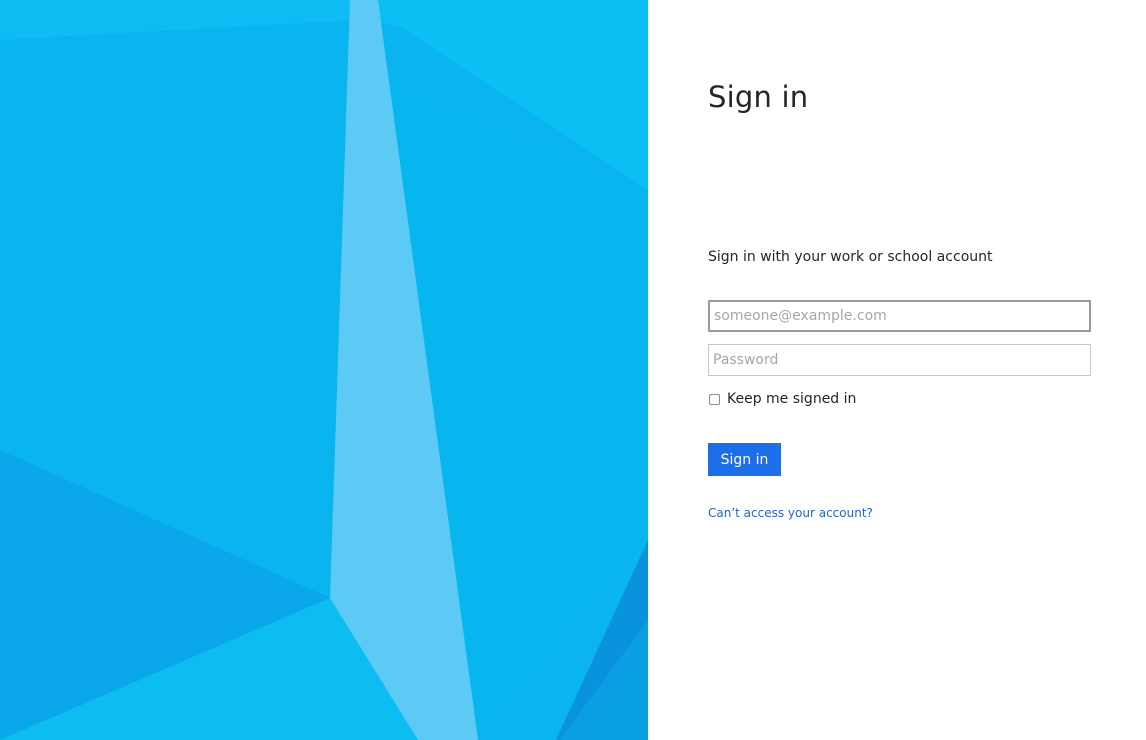 The image size is (1146, 740). What do you see at coordinates (790, 513) in the screenshot?
I see `cant-access-account-link: Can’t access your account?` at bounding box center [790, 513].